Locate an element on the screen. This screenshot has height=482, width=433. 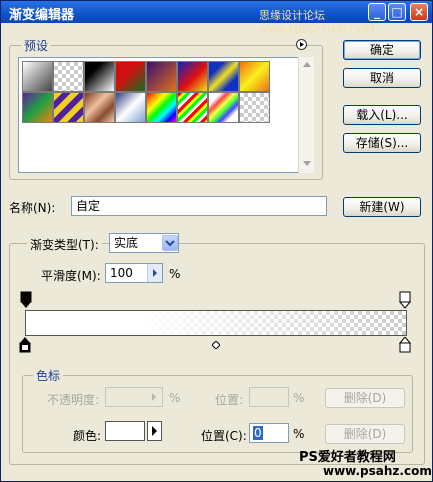
stops-legend: 色标 is located at coordinates (48, 375).